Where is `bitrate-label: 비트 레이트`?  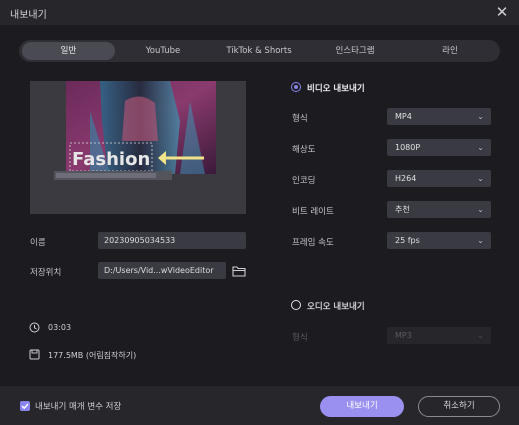
bitrate-label: 비트 레이트 is located at coordinates (313, 212).